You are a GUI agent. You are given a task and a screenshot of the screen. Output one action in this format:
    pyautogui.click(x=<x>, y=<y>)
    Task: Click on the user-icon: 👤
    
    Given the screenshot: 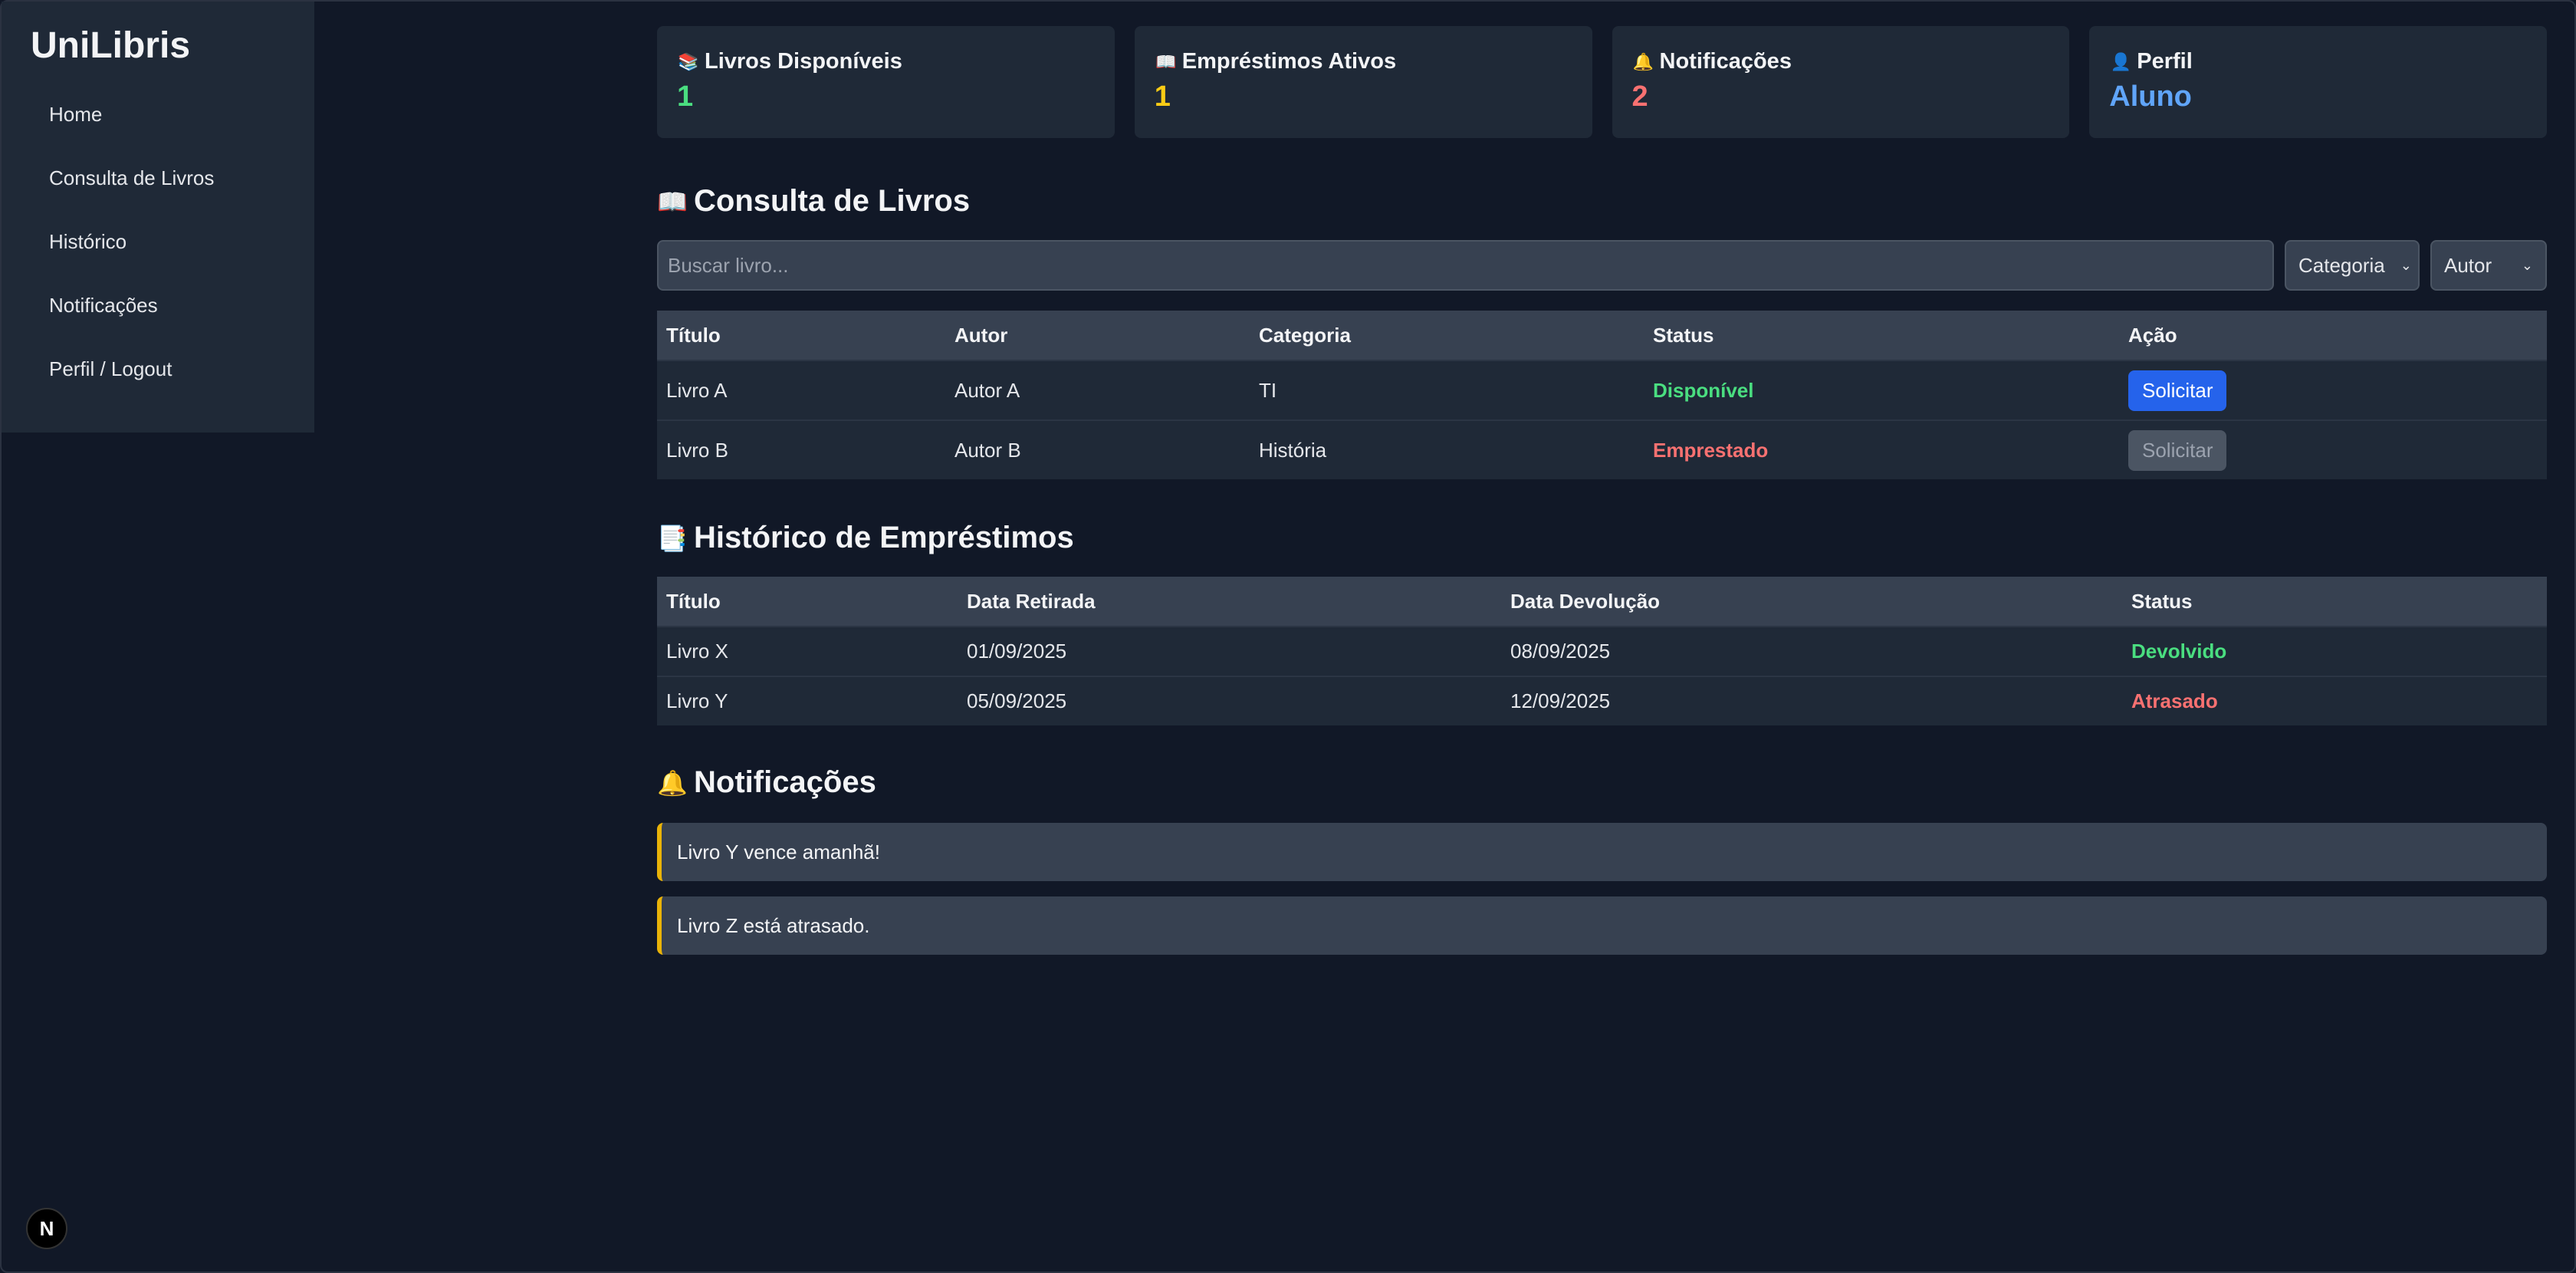 What is the action you would take?
    pyautogui.click(x=2121, y=61)
    